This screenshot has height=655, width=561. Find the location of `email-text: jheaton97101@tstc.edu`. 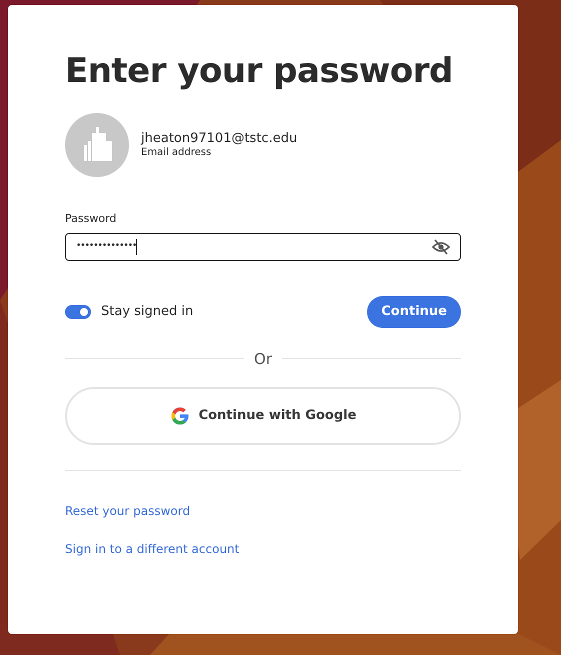

email-text: jheaton97101@tstc.edu is located at coordinates (219, 139).